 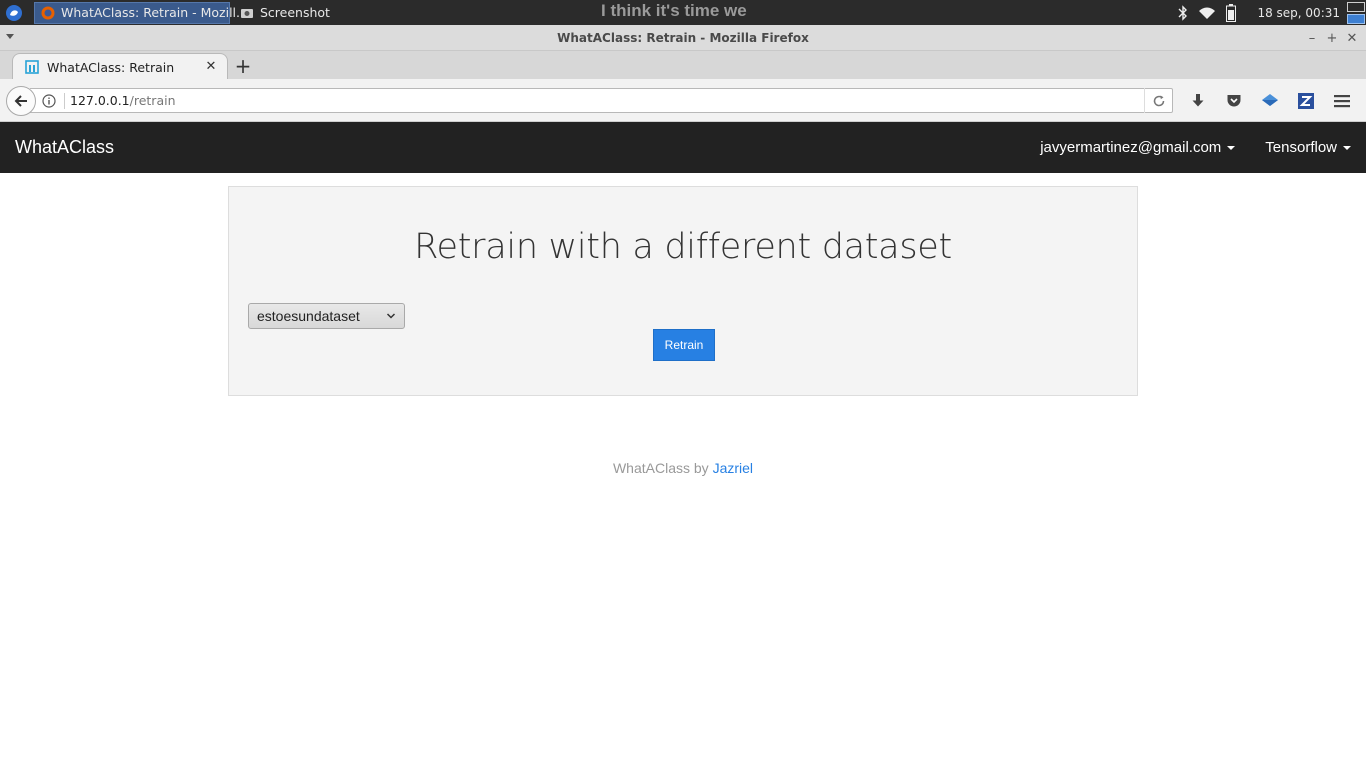 I want to click on footer-text: WhatAClass by, so click(x=660, y=468).